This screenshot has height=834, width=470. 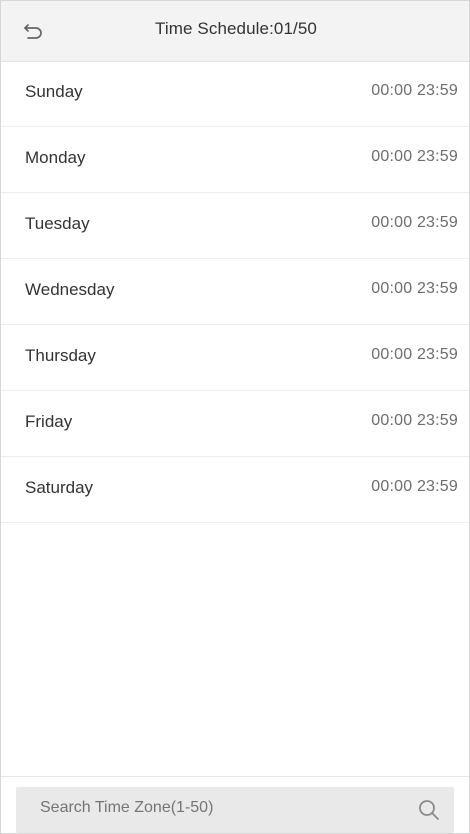 I want to click on day-label: Thursday, so click(x=60, y=355).